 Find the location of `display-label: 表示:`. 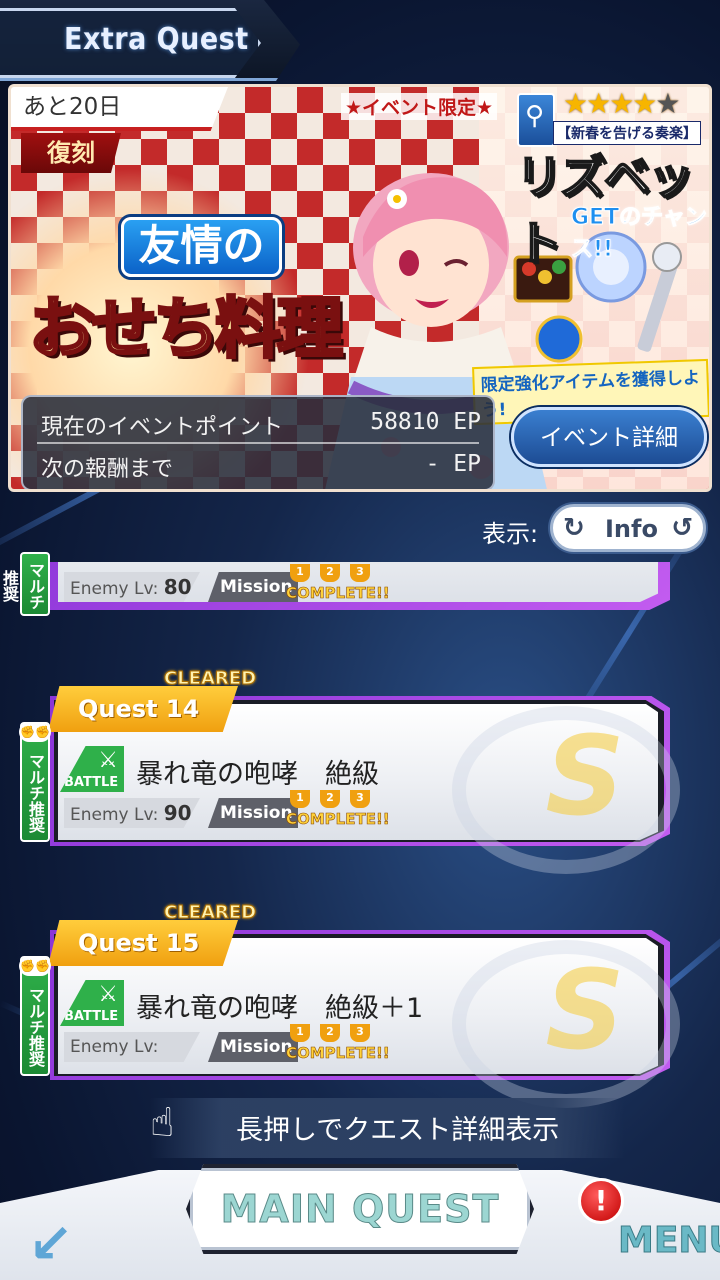

display-label: 表示: is located at coordinates (510, 534).